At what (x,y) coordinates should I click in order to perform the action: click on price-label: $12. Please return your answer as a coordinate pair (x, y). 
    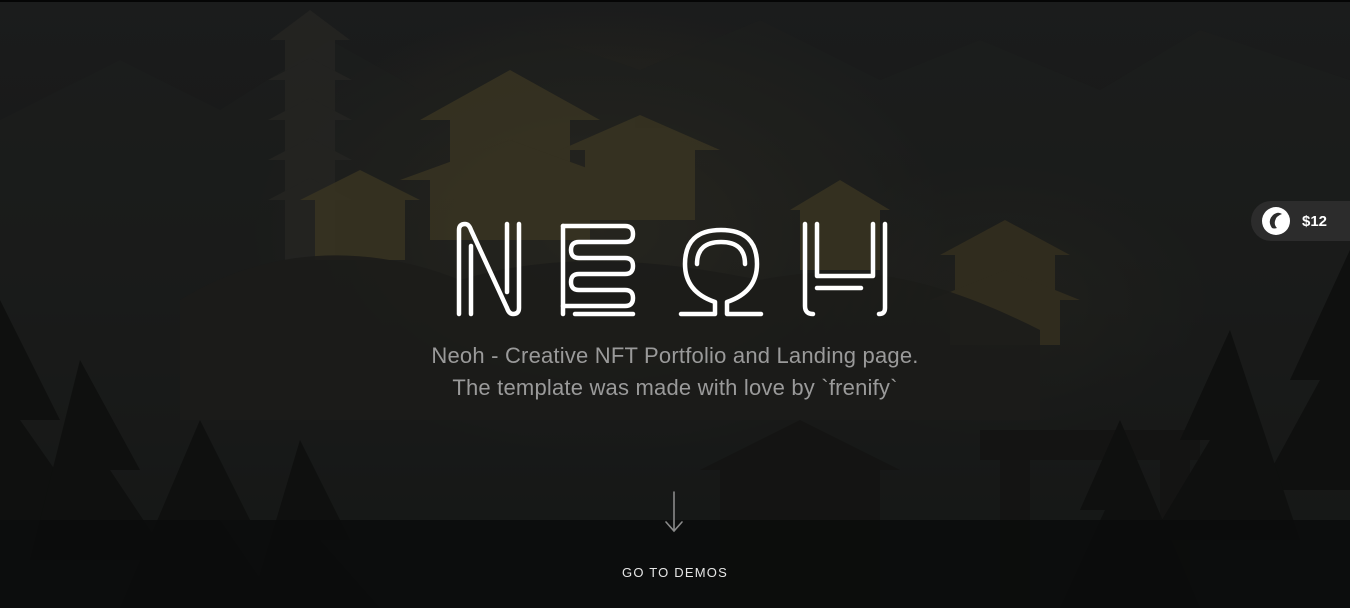
    Looking at the image, I should click on (1315, 221).